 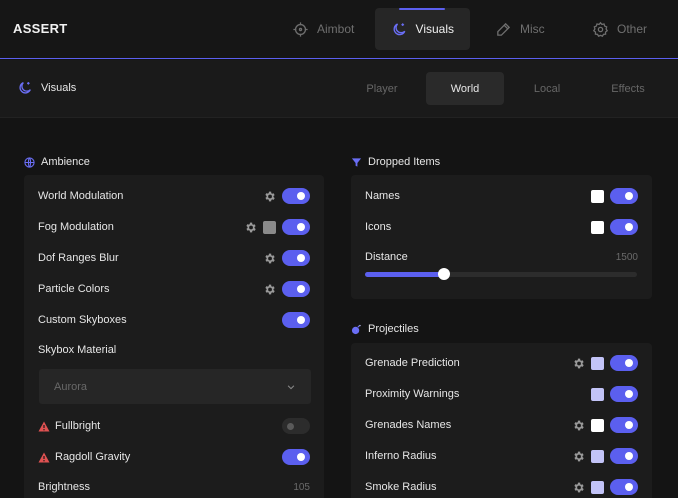 I want to click on tab-misc: Misc, so click(x=520, y=29).